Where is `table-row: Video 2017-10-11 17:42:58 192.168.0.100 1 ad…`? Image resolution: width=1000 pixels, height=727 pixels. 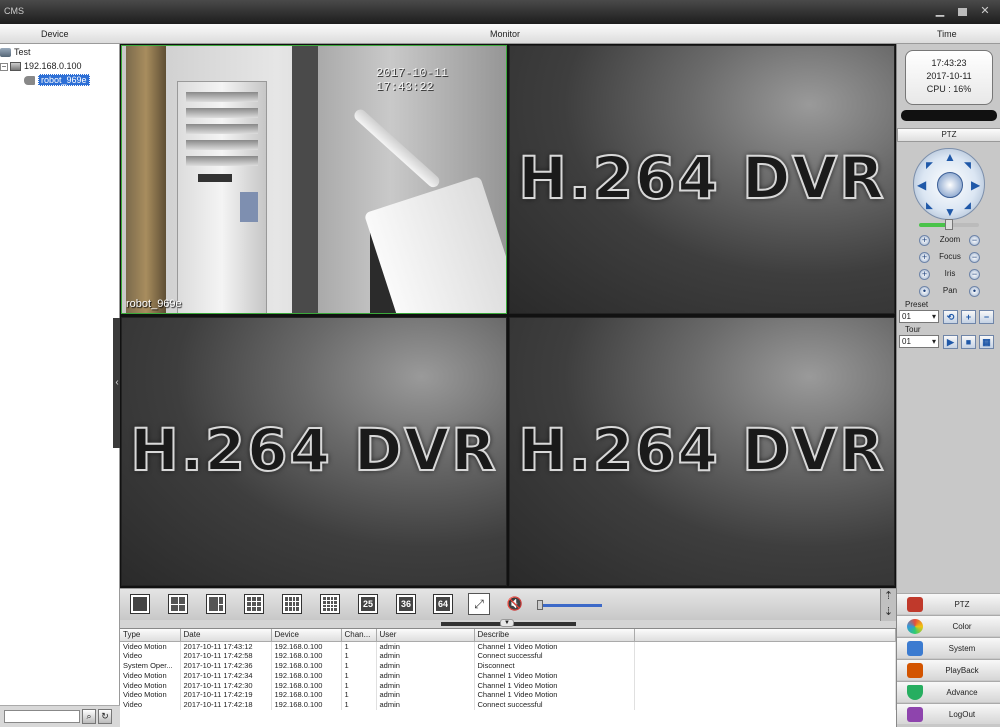 table-row: Video 2017-10-11 17:42:58 192.168.0.100 1 ad… is located at coordinates (508, 656).